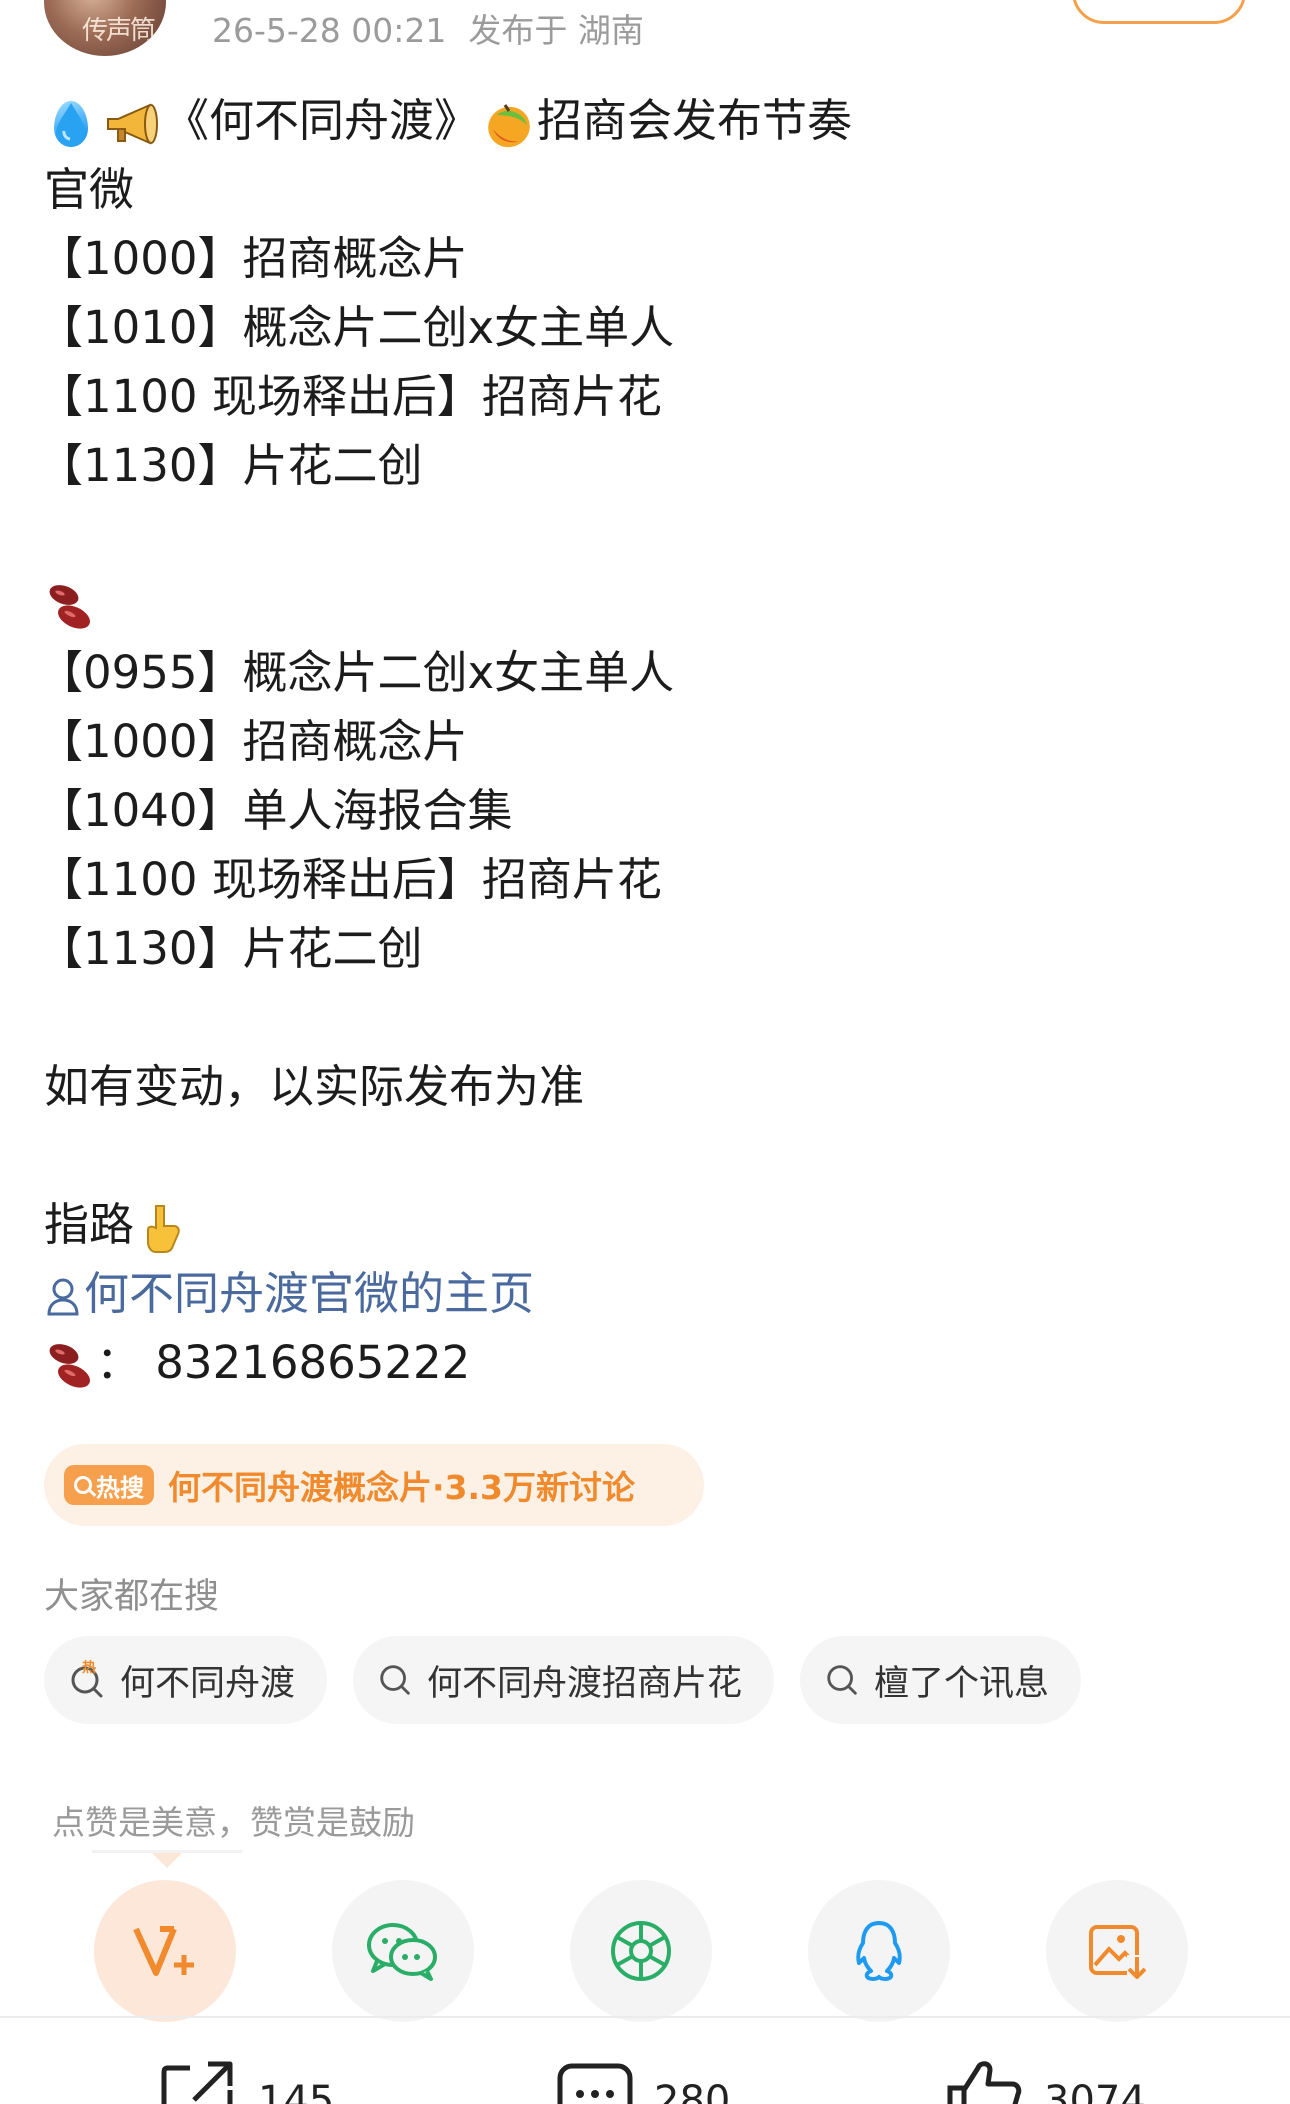 This screenshot has height=2104, width=1290. Describe the element at coordinates (283, 1362) in the screenshot. I see `bean-id: ： 83216865222` at that location.